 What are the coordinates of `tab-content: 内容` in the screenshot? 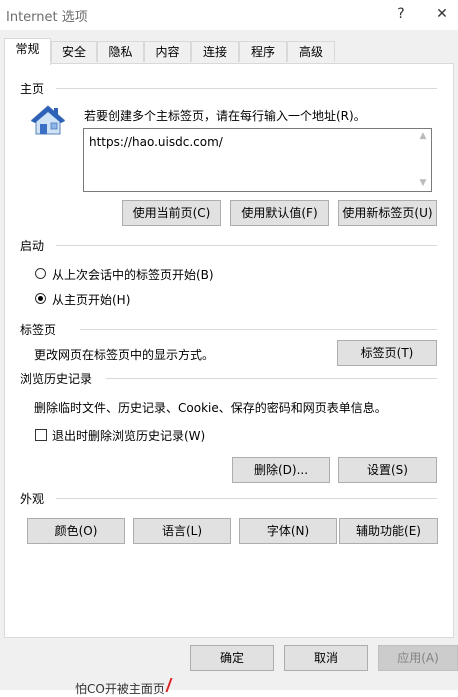 It's located at (167, 51).